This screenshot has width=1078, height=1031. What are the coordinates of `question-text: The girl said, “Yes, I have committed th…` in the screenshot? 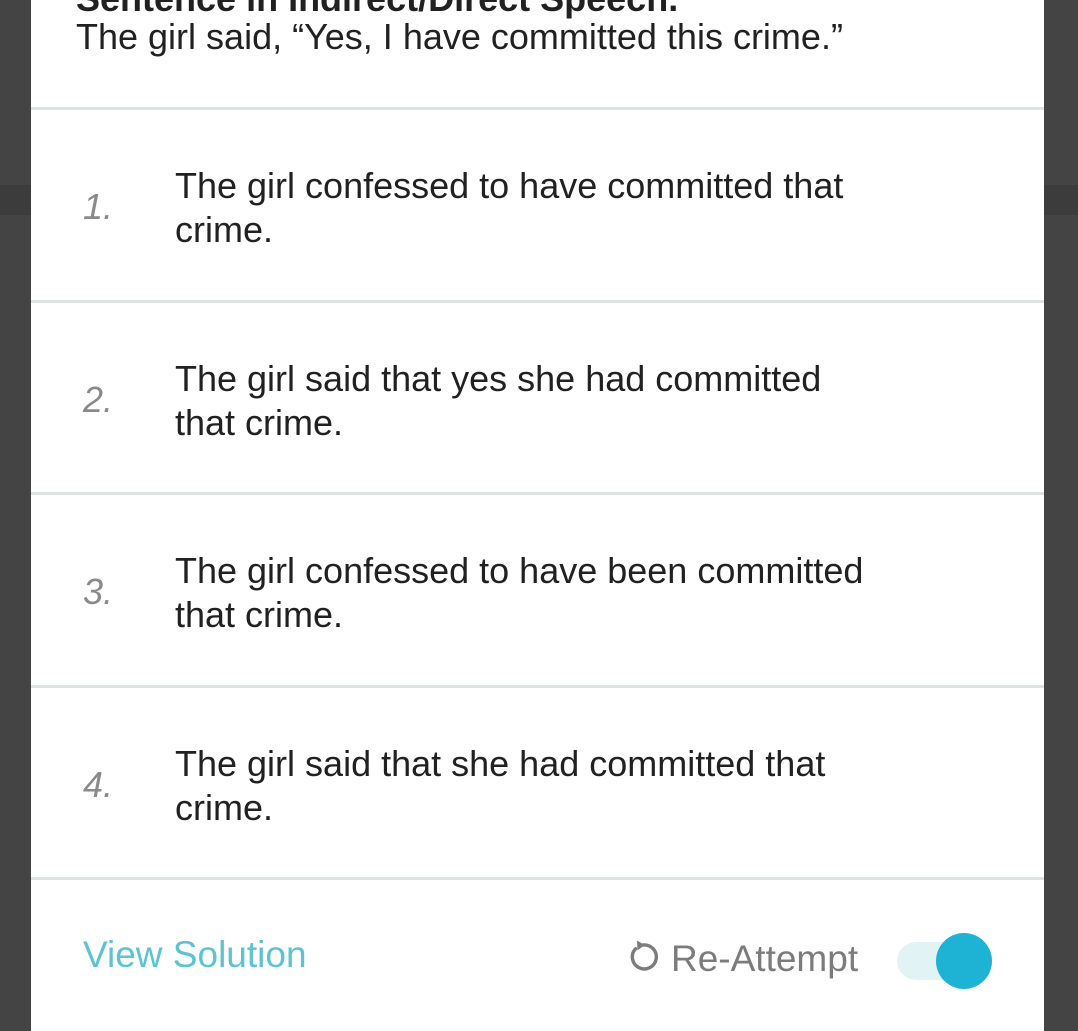 It's located at (459, 36).